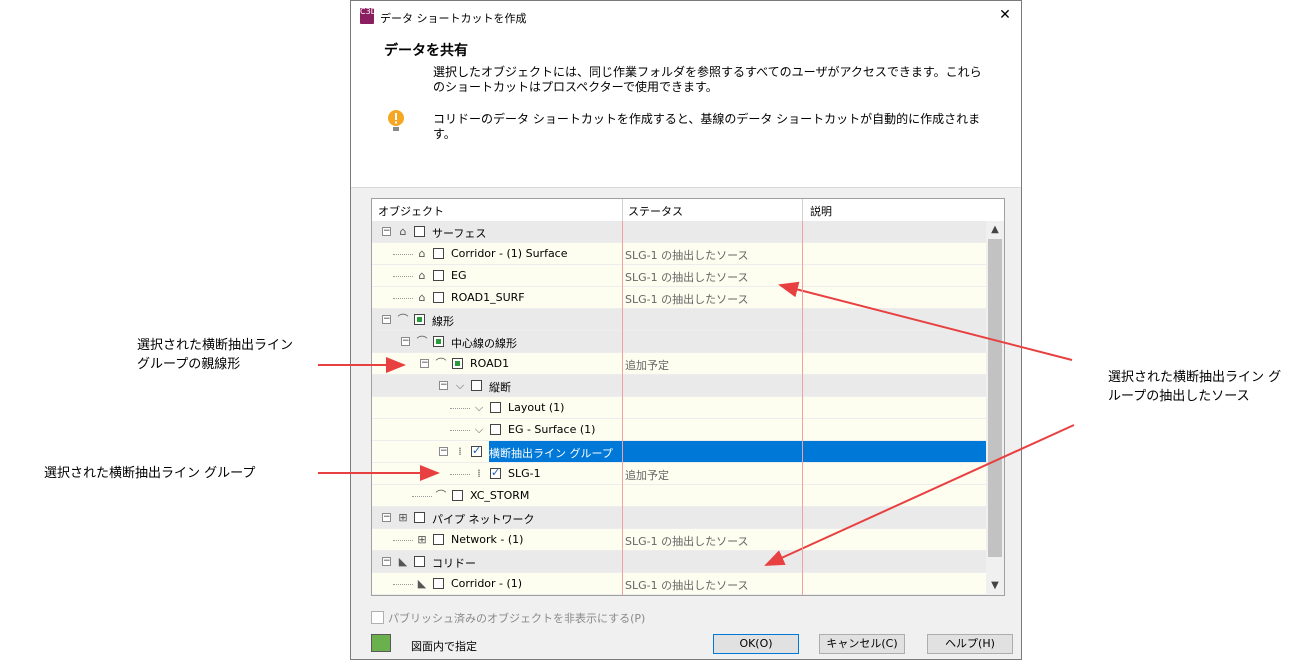 The image size is (1304, 662). What do you see at coordinates (679, 320) in the screenshot?
I see `tree-row: − ⌒ 線形` at bounding box center [679, 320].